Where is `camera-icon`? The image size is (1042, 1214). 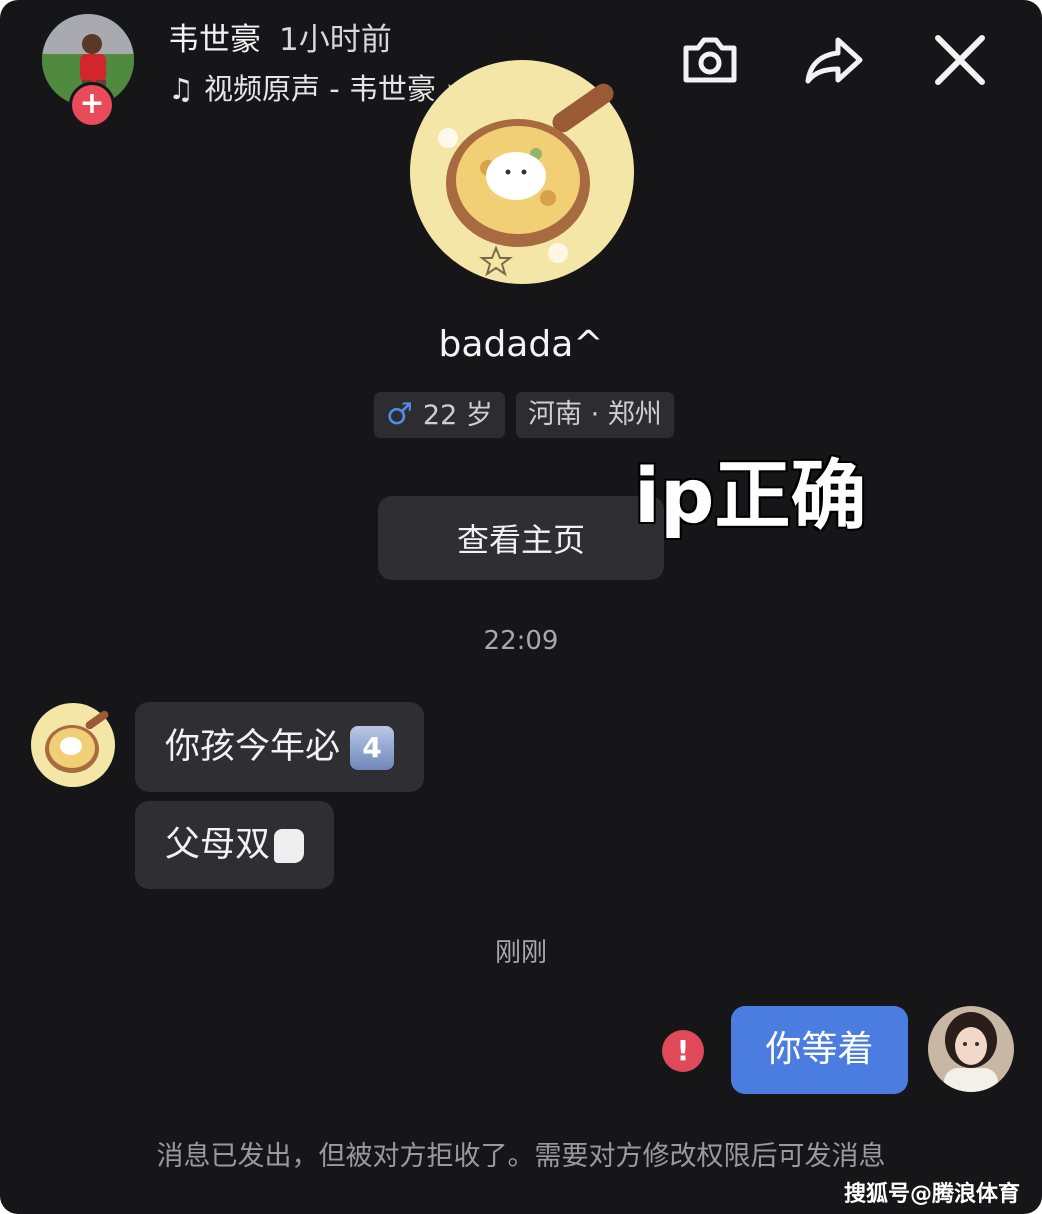 camera-icon is located at coordinates (710, 60).